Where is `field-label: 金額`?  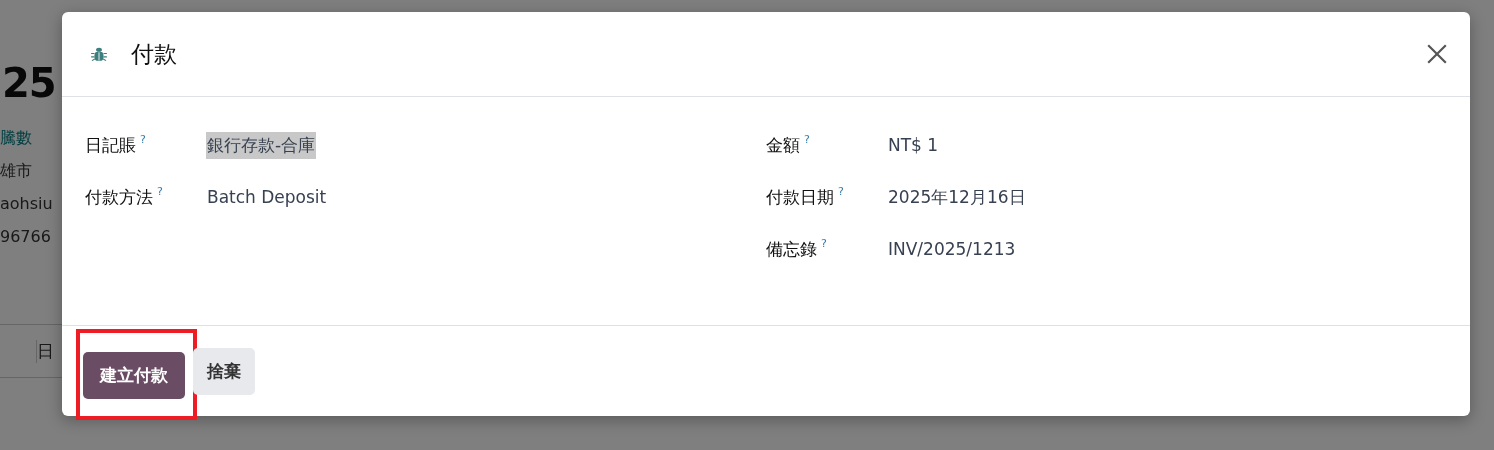 field-label: 金額 is located at coordinates (783, 145).